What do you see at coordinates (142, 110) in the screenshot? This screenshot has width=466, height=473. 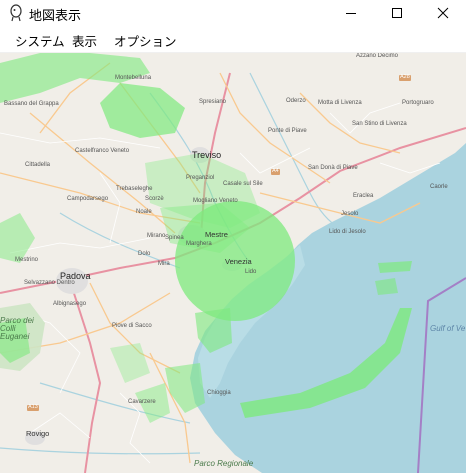 I see `coverage-montebelluna` at bounding box center [142, 110].